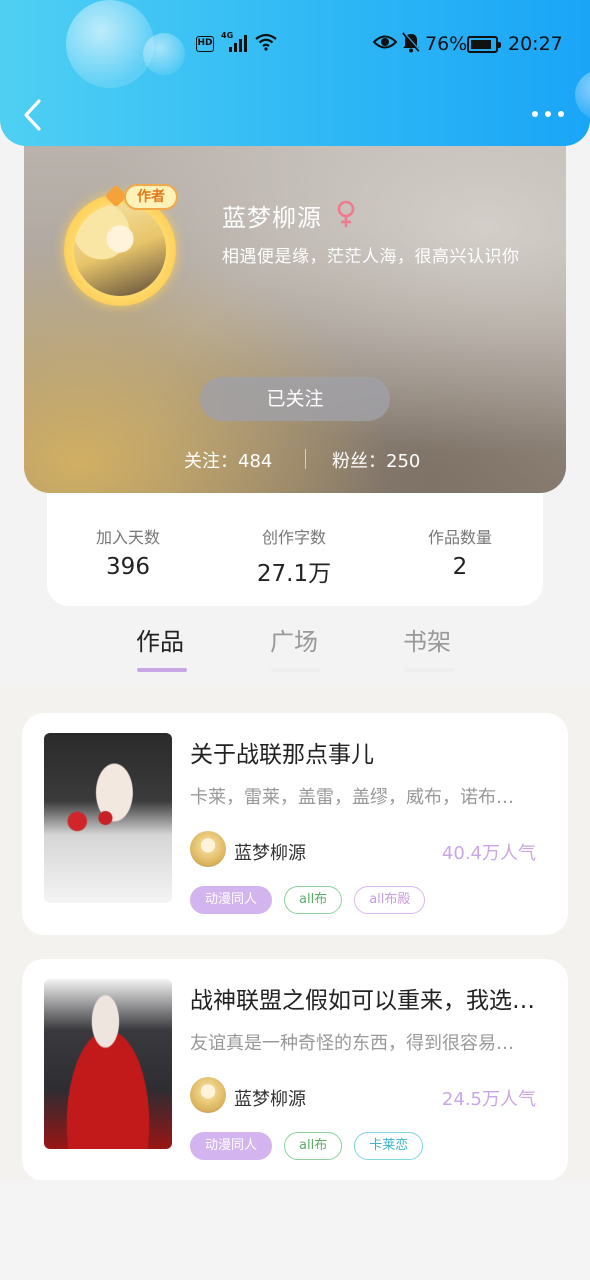 The height and width of the screenshot is (1280, 590). Describe the element at coordinates (228, 460) in the screenshot. I see `following-count: 关注：484` at that location.